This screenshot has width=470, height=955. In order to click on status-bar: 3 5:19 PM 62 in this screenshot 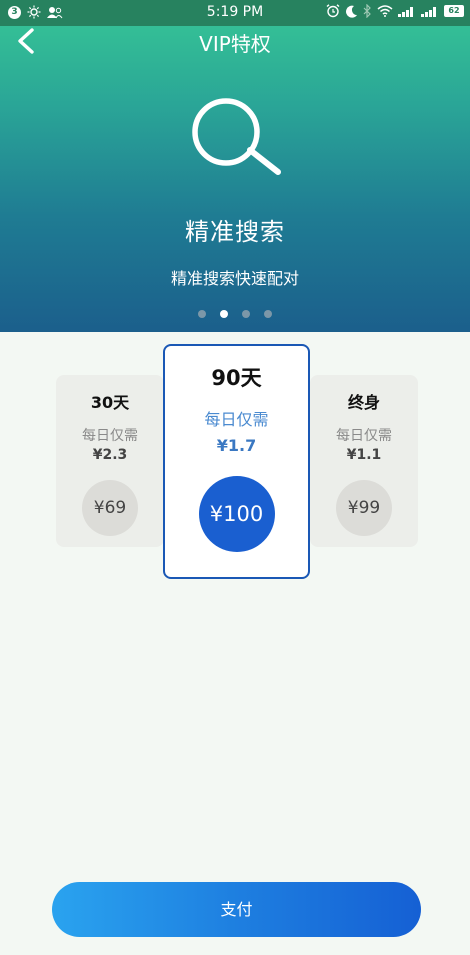, I will do `click(235, 13)`.